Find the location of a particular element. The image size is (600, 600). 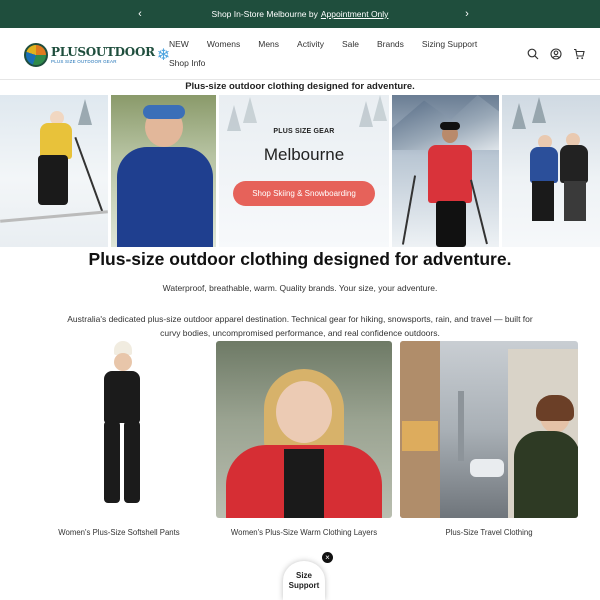

nav-shop-info: Shop Info is located at coordinates (187, 66).